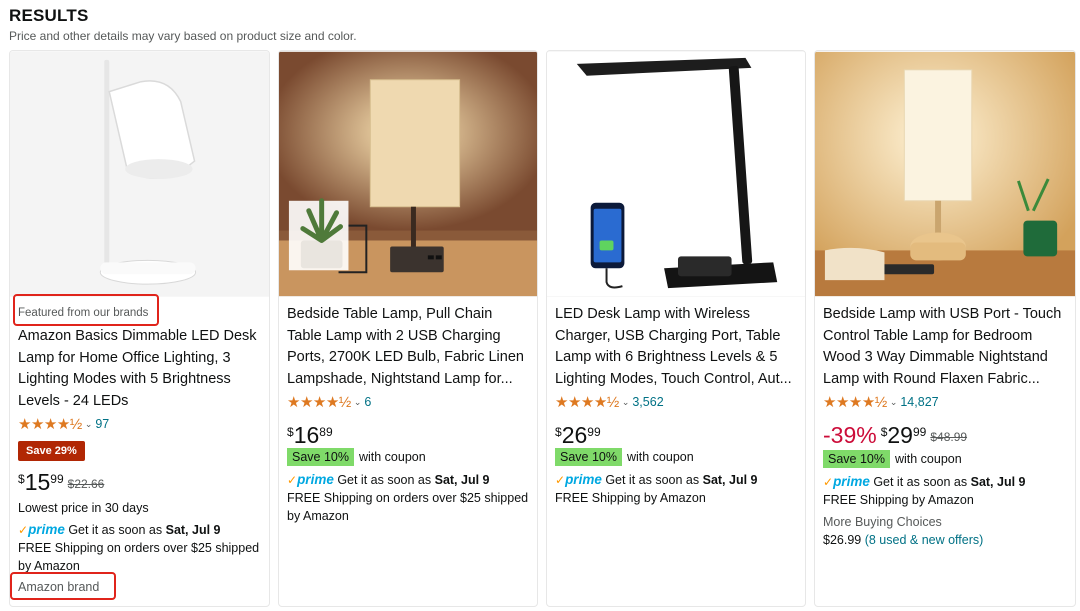 This screenshot has width=1080, height=611. What do you see at coordinates (408, 435) in the screenshot?
I see `price: $ 16 89` at bounding box center [408, 435].